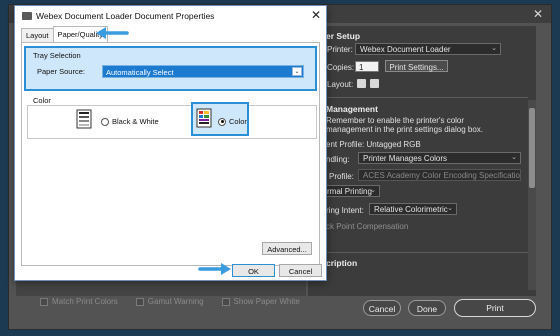 The width and height of the screenshot is (560, 336). I want to click on match-print-colors-option: Match Print Colors, so click(79, 301).